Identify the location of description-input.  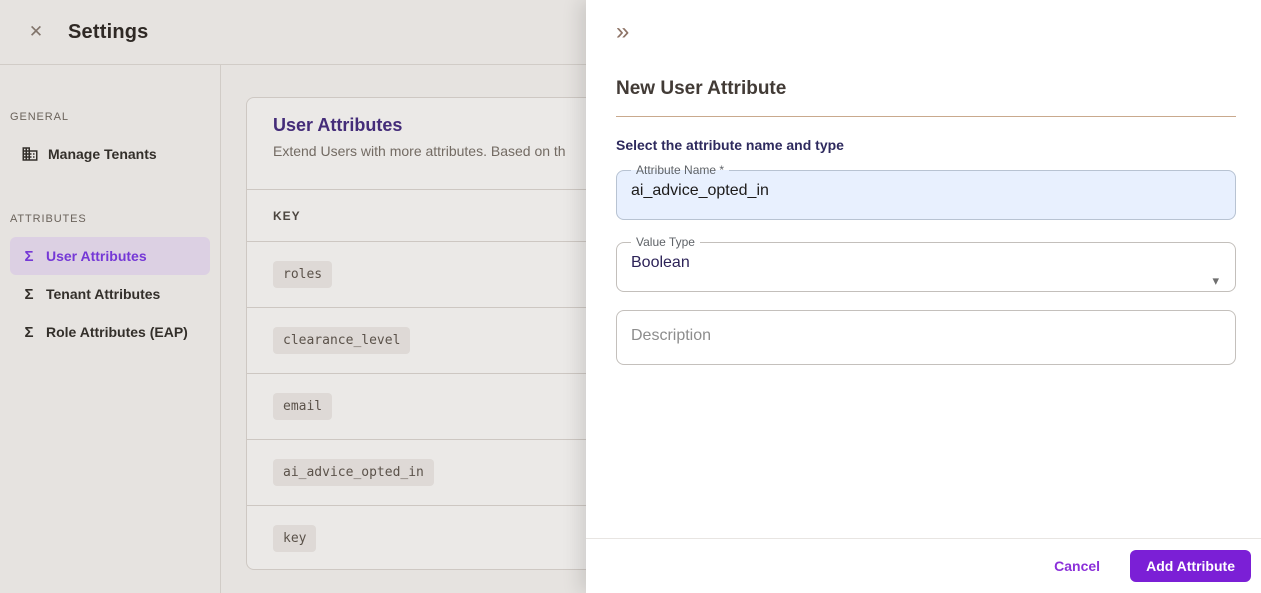
(926, 337).